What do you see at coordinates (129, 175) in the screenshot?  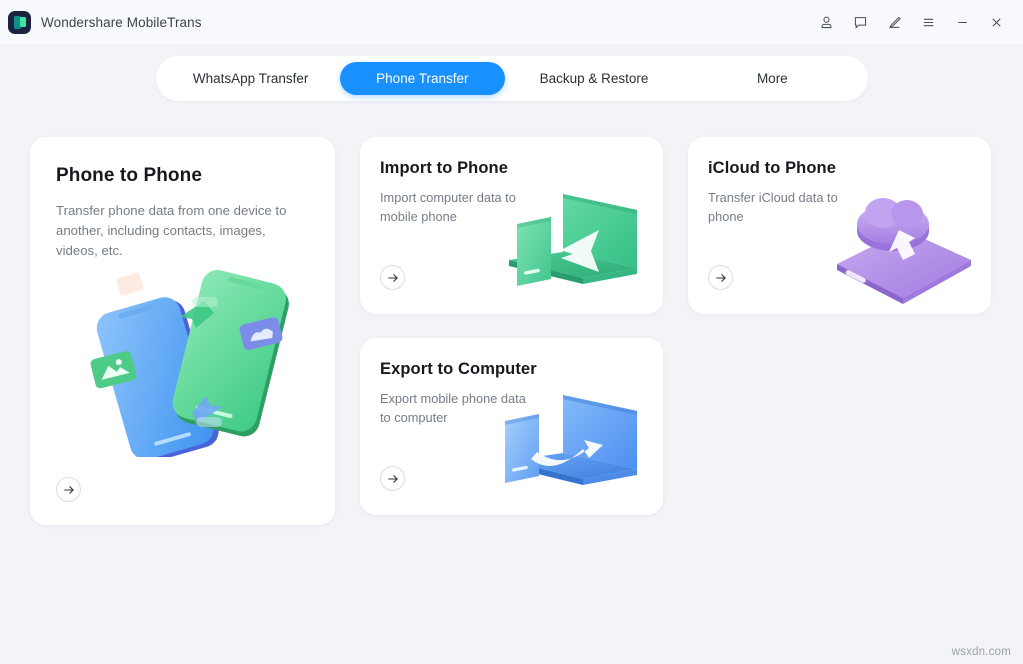 I see `card-title: Phone to Phone` at bounding box center [129, 175].